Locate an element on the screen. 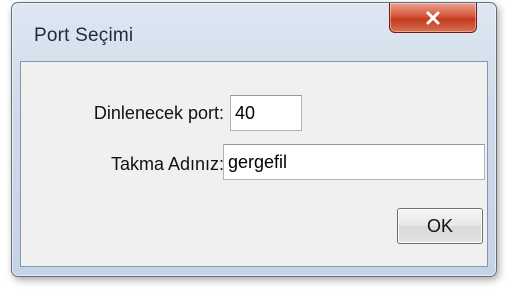 The image size is (511, 291). ok-button: OK is located at coordinates (440, 226).